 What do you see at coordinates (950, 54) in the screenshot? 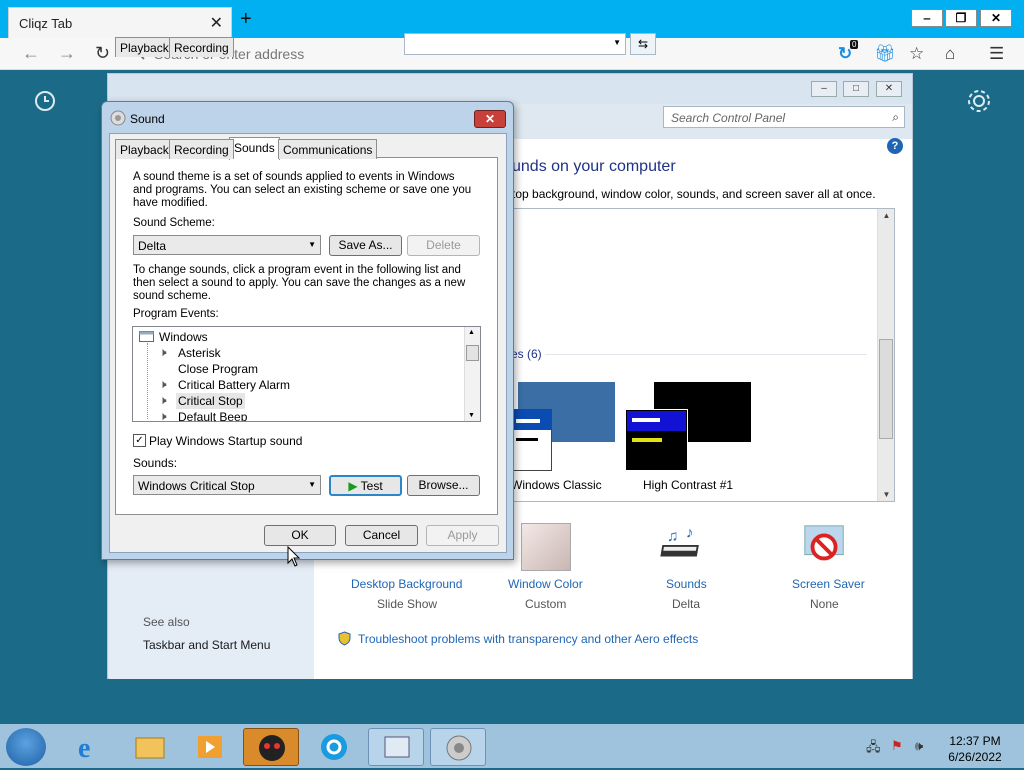
I see `home-icon: ⌂` at bounding box center [950, 54].